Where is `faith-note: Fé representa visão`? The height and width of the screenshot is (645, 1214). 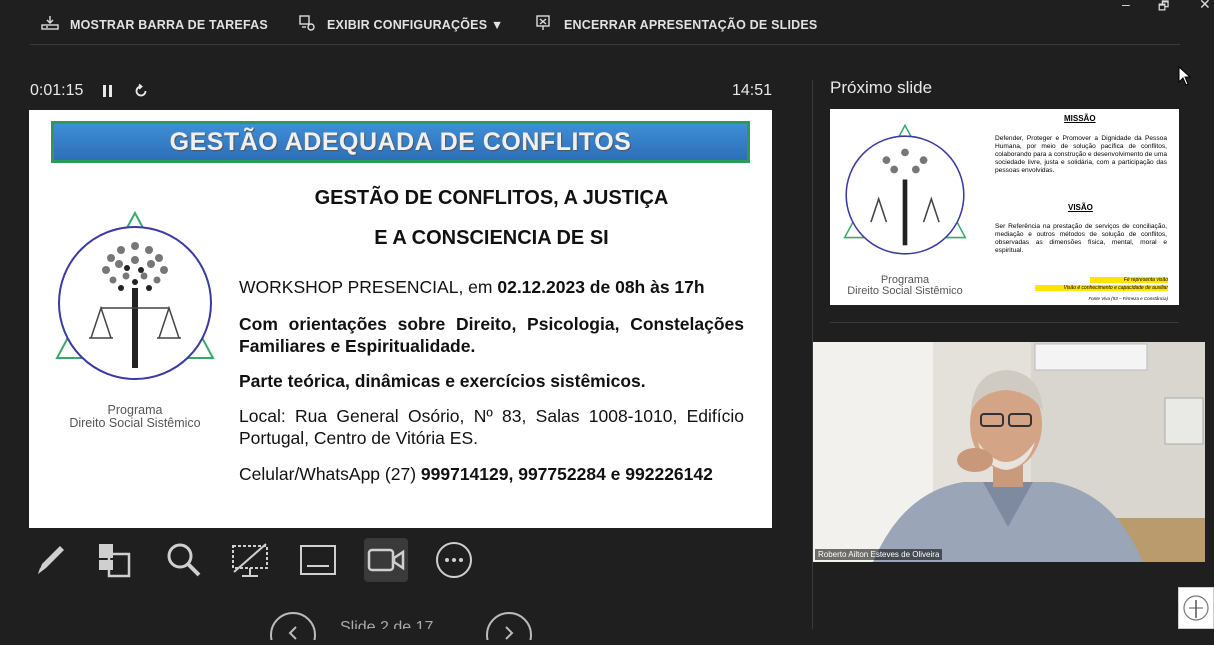 faith-note: Fé representa visão is located at coordinates (1129, 280).